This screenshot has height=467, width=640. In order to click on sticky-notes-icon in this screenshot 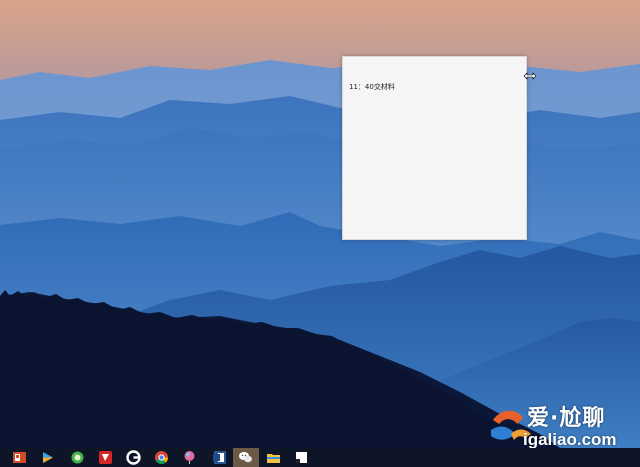, I will do `click(301, 457)`.